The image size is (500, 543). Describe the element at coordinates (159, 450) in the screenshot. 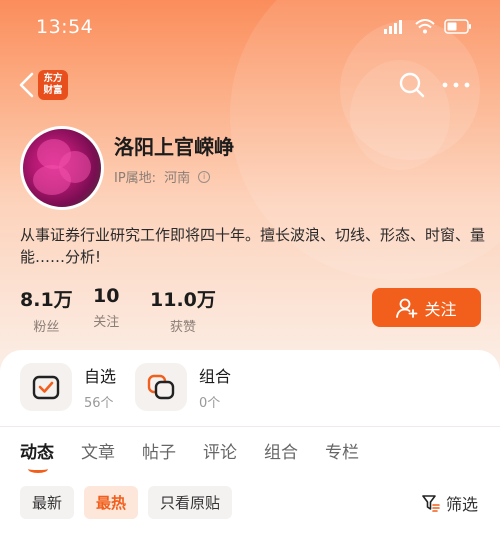

I see `tab-posts: 帖子` at that location.